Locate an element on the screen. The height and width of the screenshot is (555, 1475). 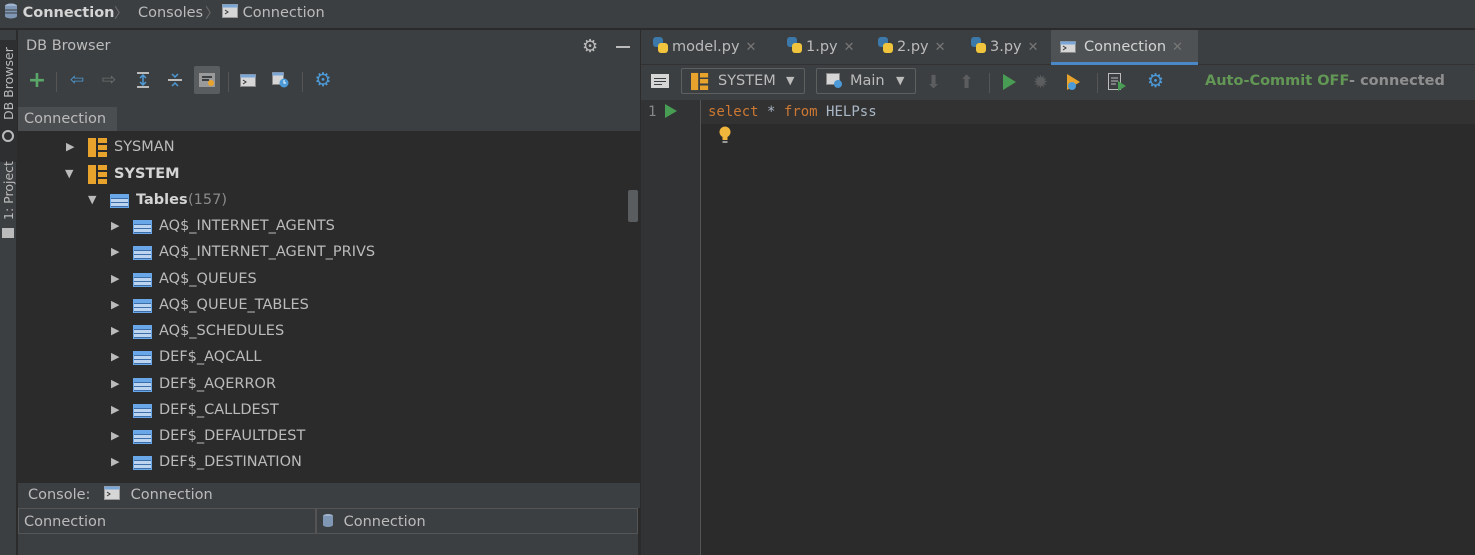
console-history-button is located at coordinates (281, 80).